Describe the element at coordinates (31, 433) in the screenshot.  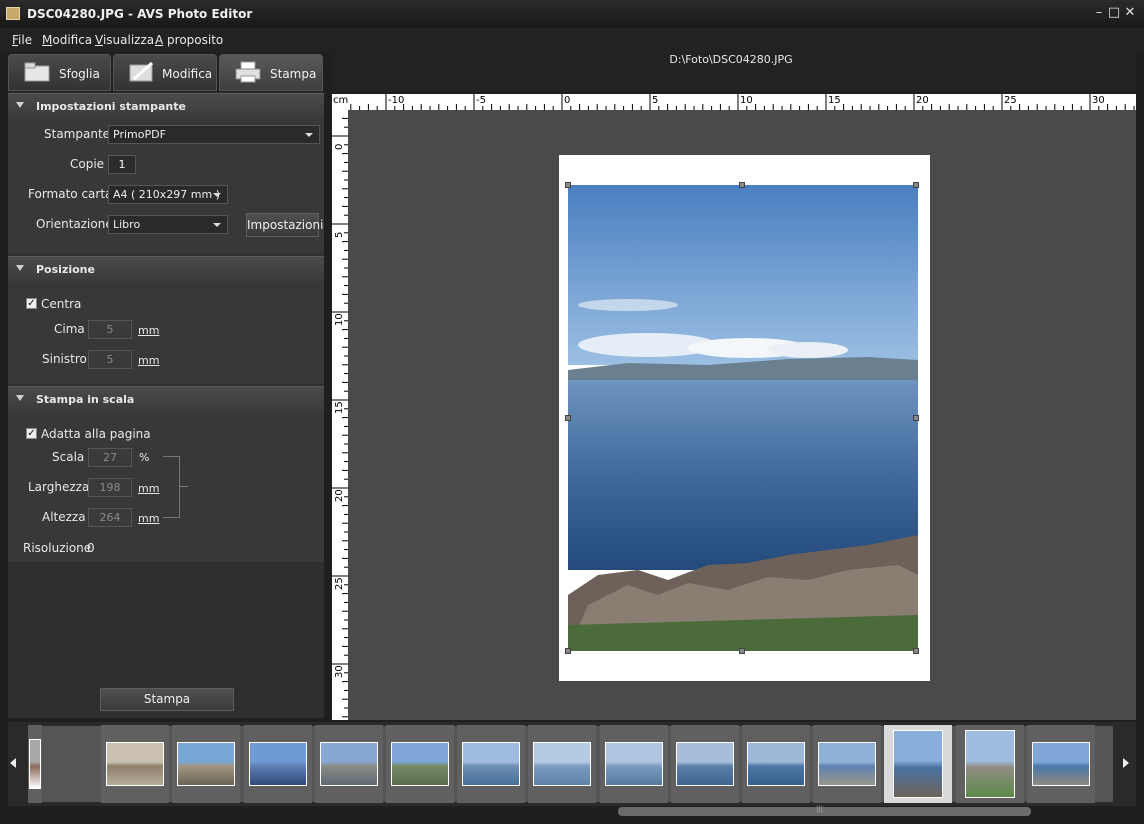
I see `fit-to-page-checkbox: ✓` at that location.